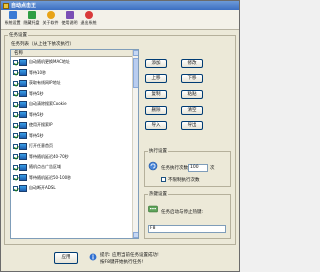 The height and width of the screenshot is (272, 320). Describe the element at coordinates (38, 72) in the screenshot. I see `task-row-label: 等待10秒` at that location.